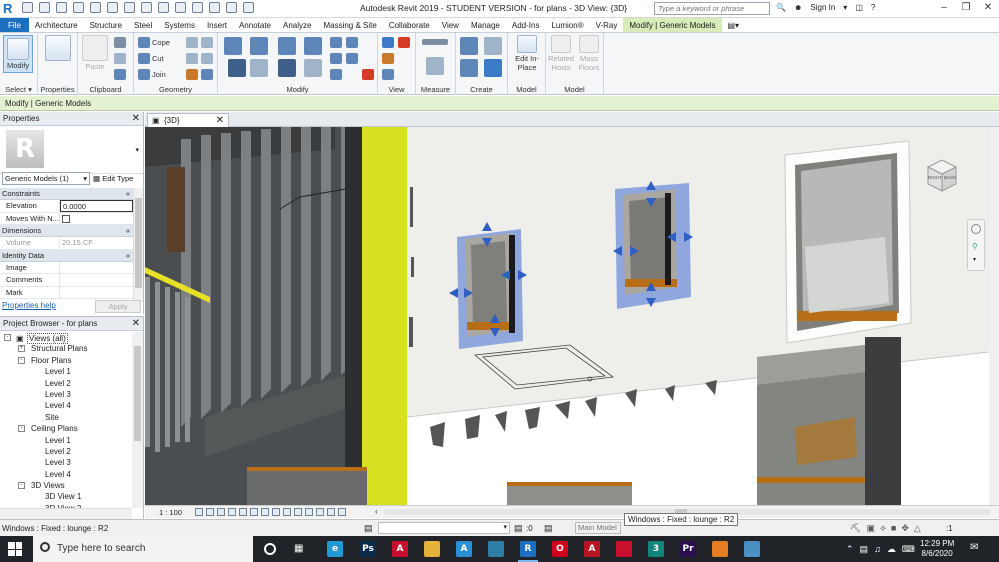  I want to click on viewport-scrollbar, so click(994, 316).